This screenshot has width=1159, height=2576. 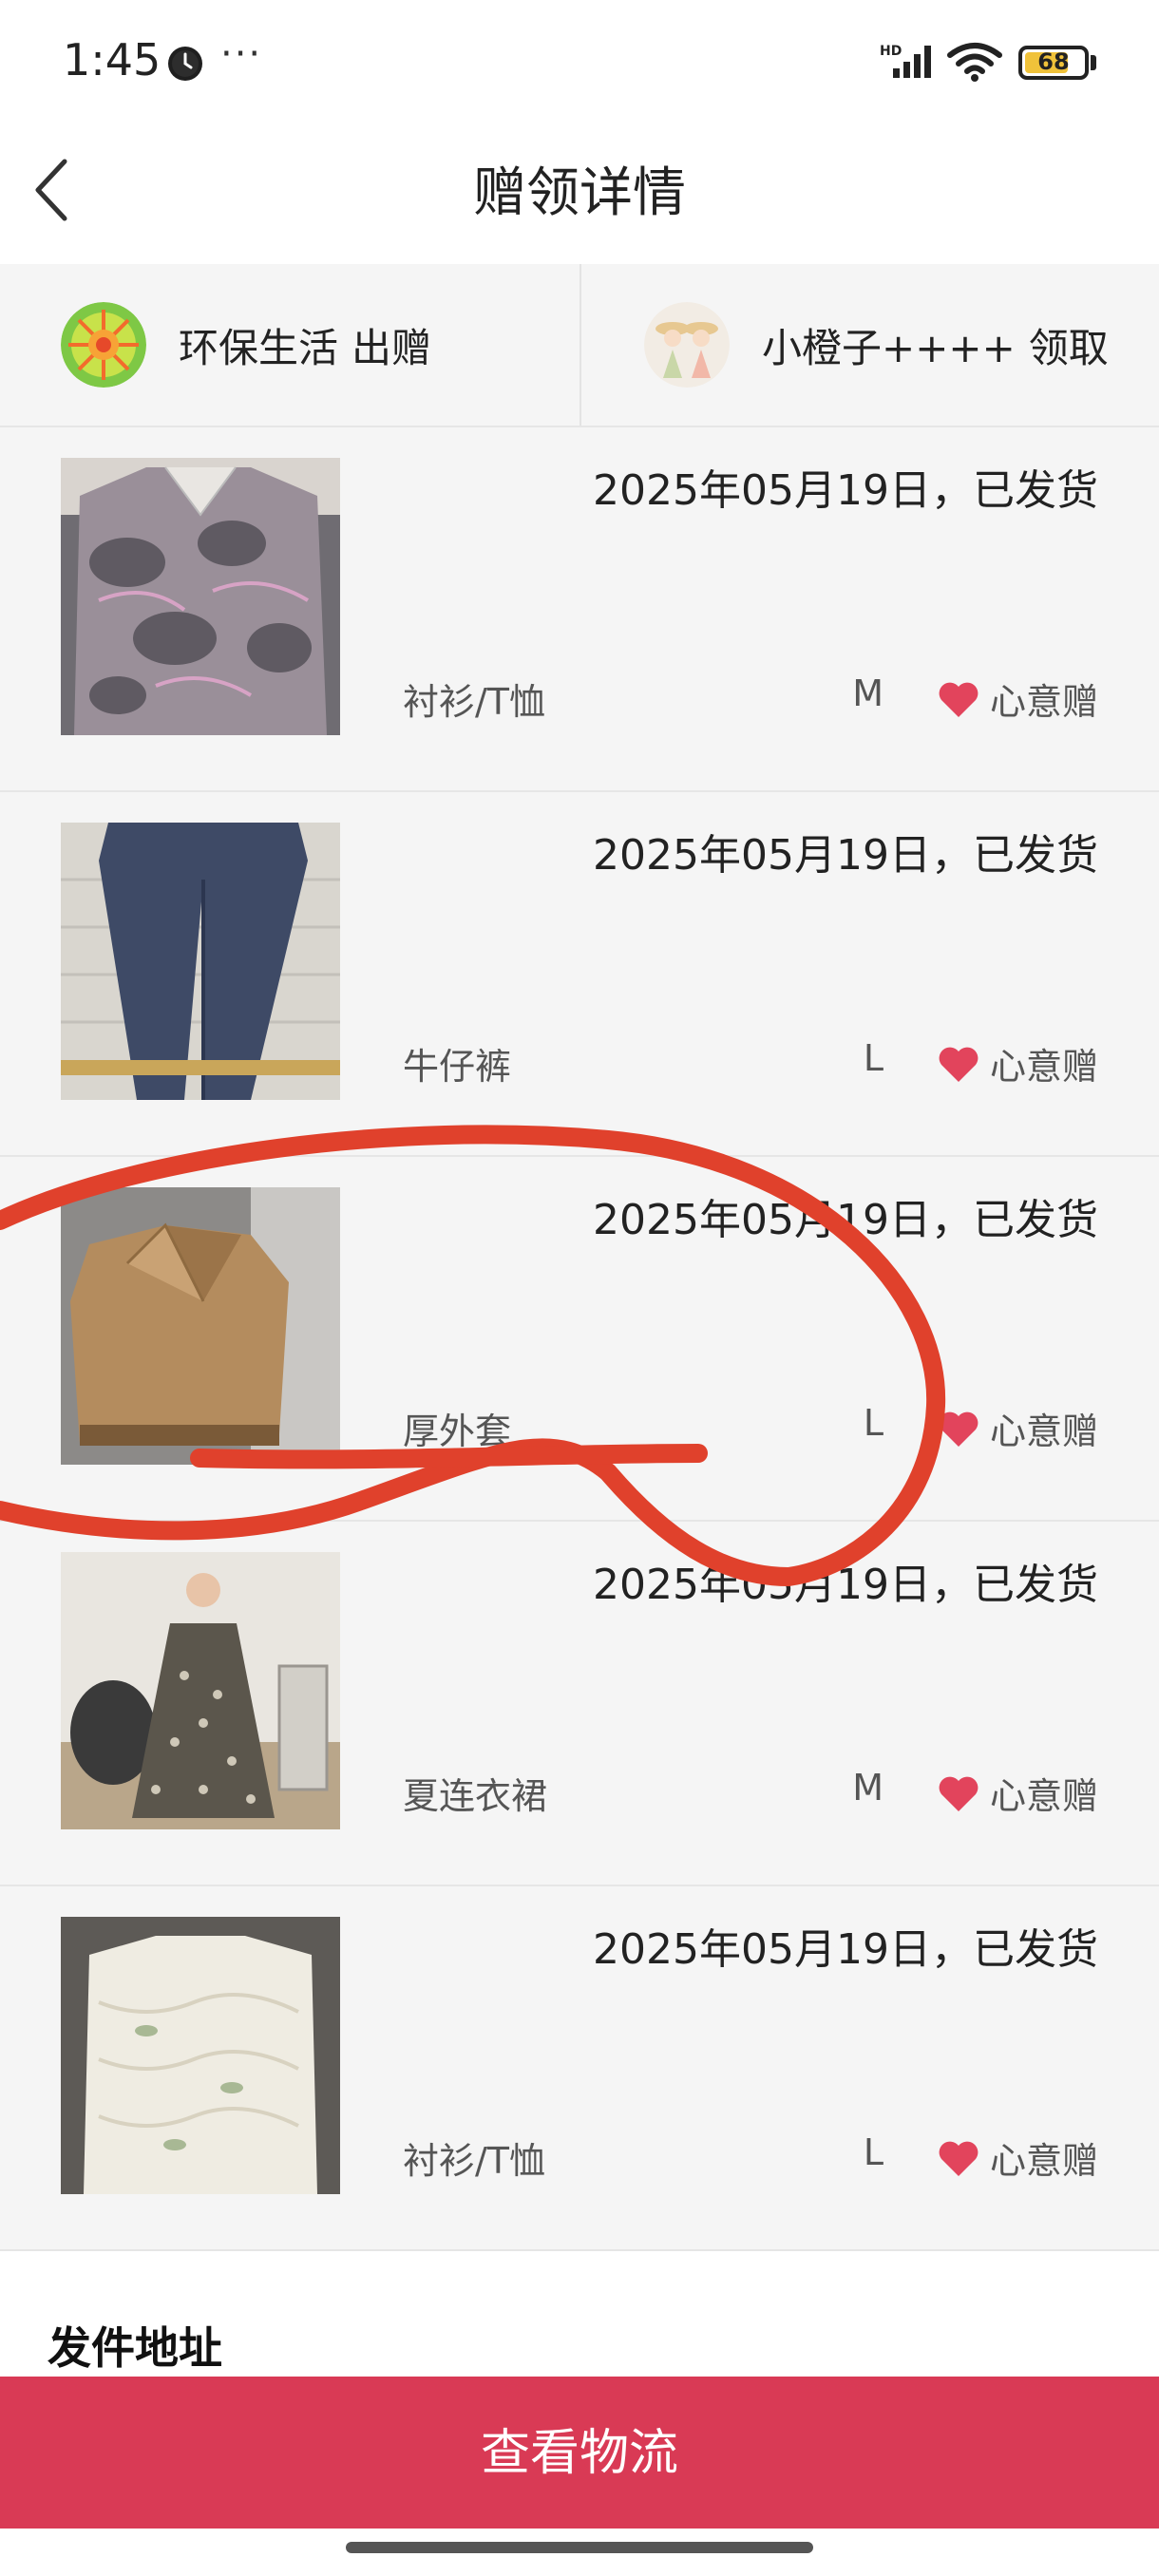 I want to click on item-card: 2025年05月19日，已发货 衬衫/T恤 L 心意赠, so click(x=579, y=2068).